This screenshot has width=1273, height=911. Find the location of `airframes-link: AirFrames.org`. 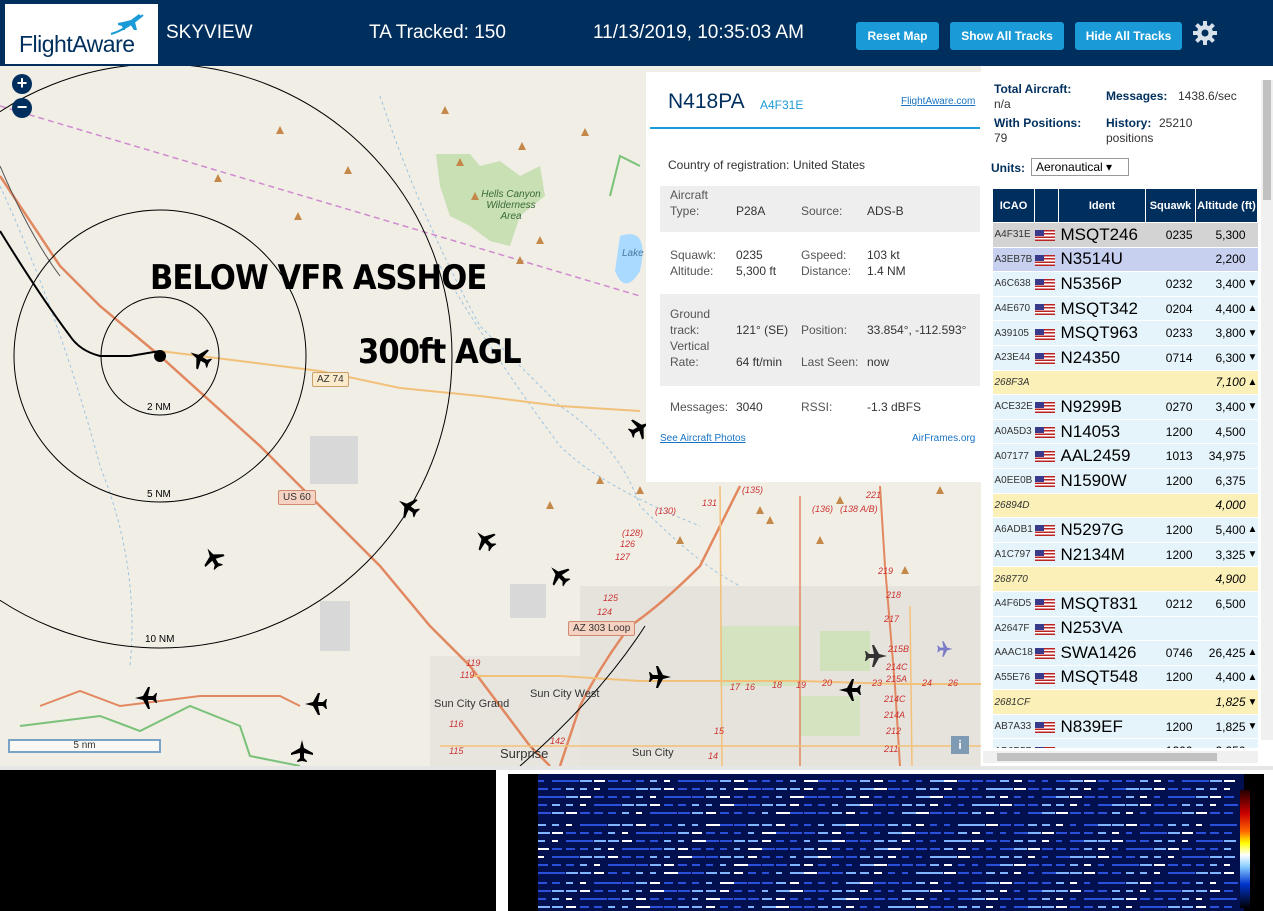

airframes-link: AirFrames.org is located at coordinates (943, 438).